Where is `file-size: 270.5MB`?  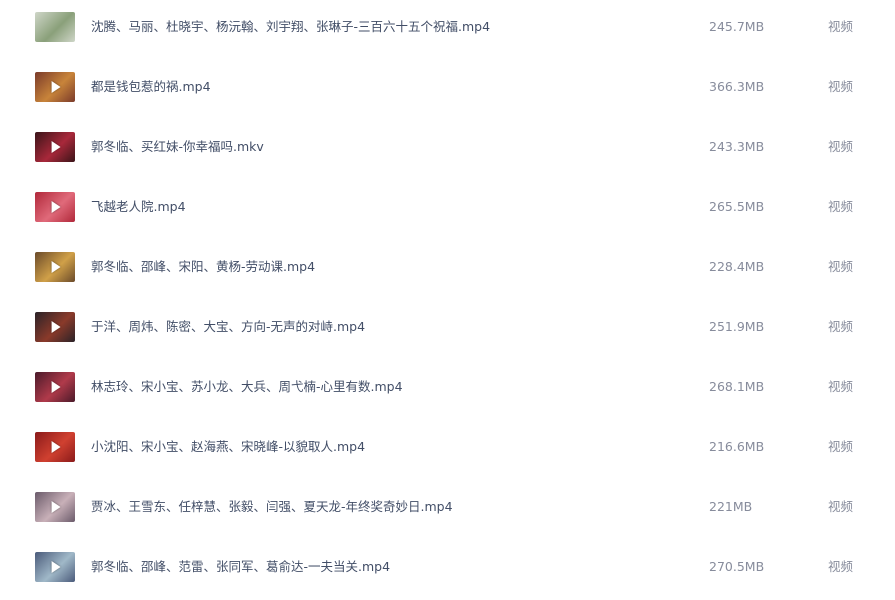
file-size: 270.5MB is located at coordinates (737, 566).